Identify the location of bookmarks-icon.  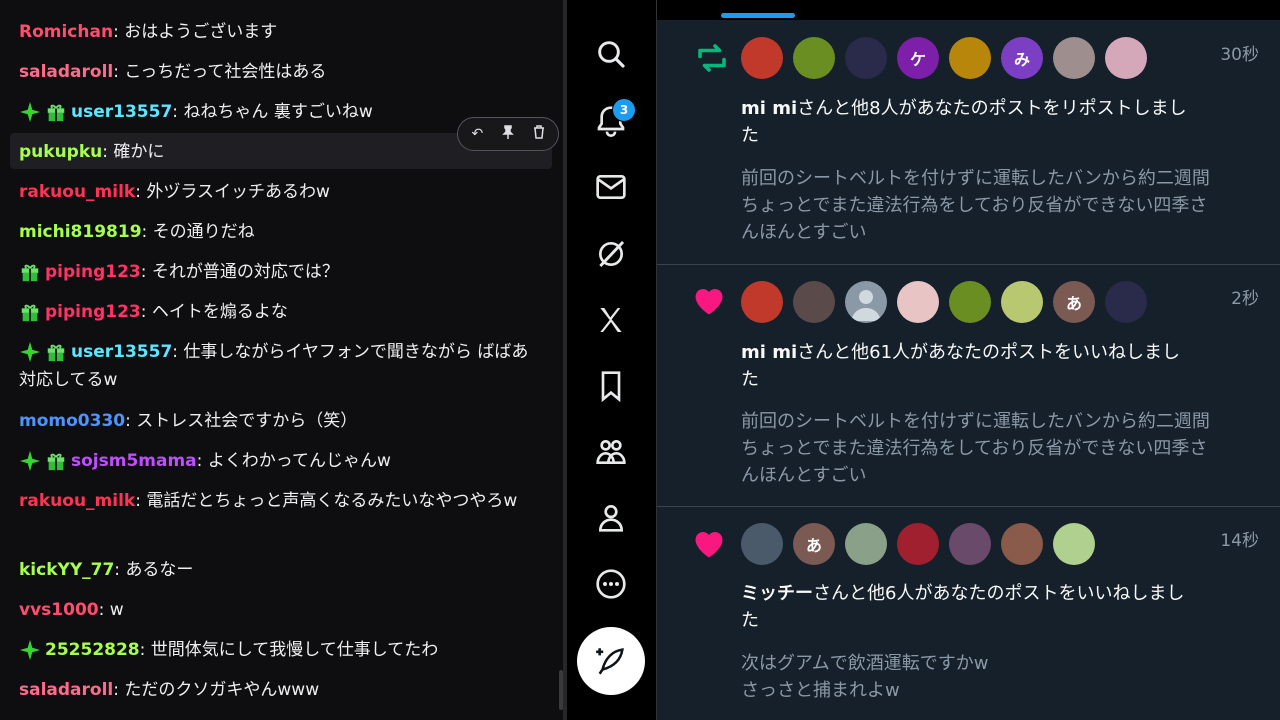
(611, 386).